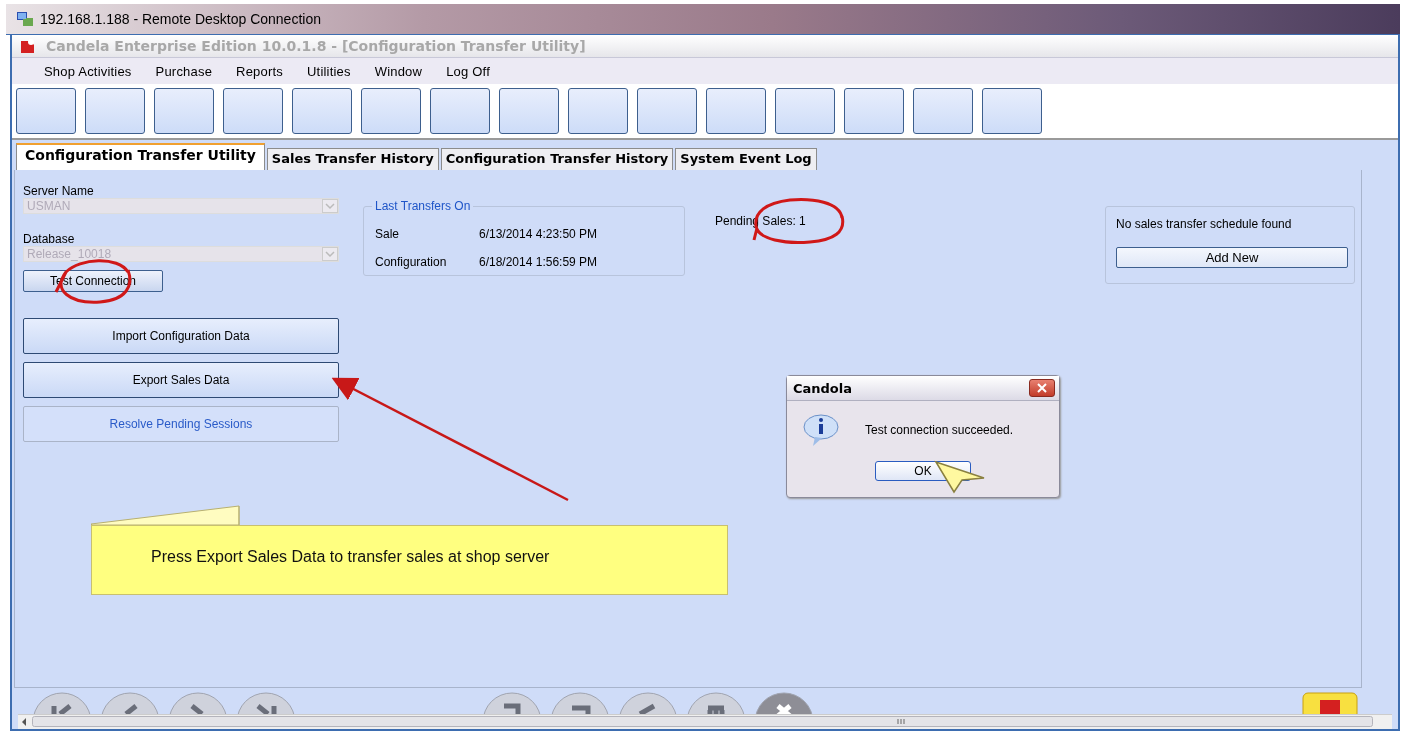  What do you see at coordinates (181, 336) in the screenshot?
I see `action-button: Import Configuration Data` at bounding box center [181, 336].